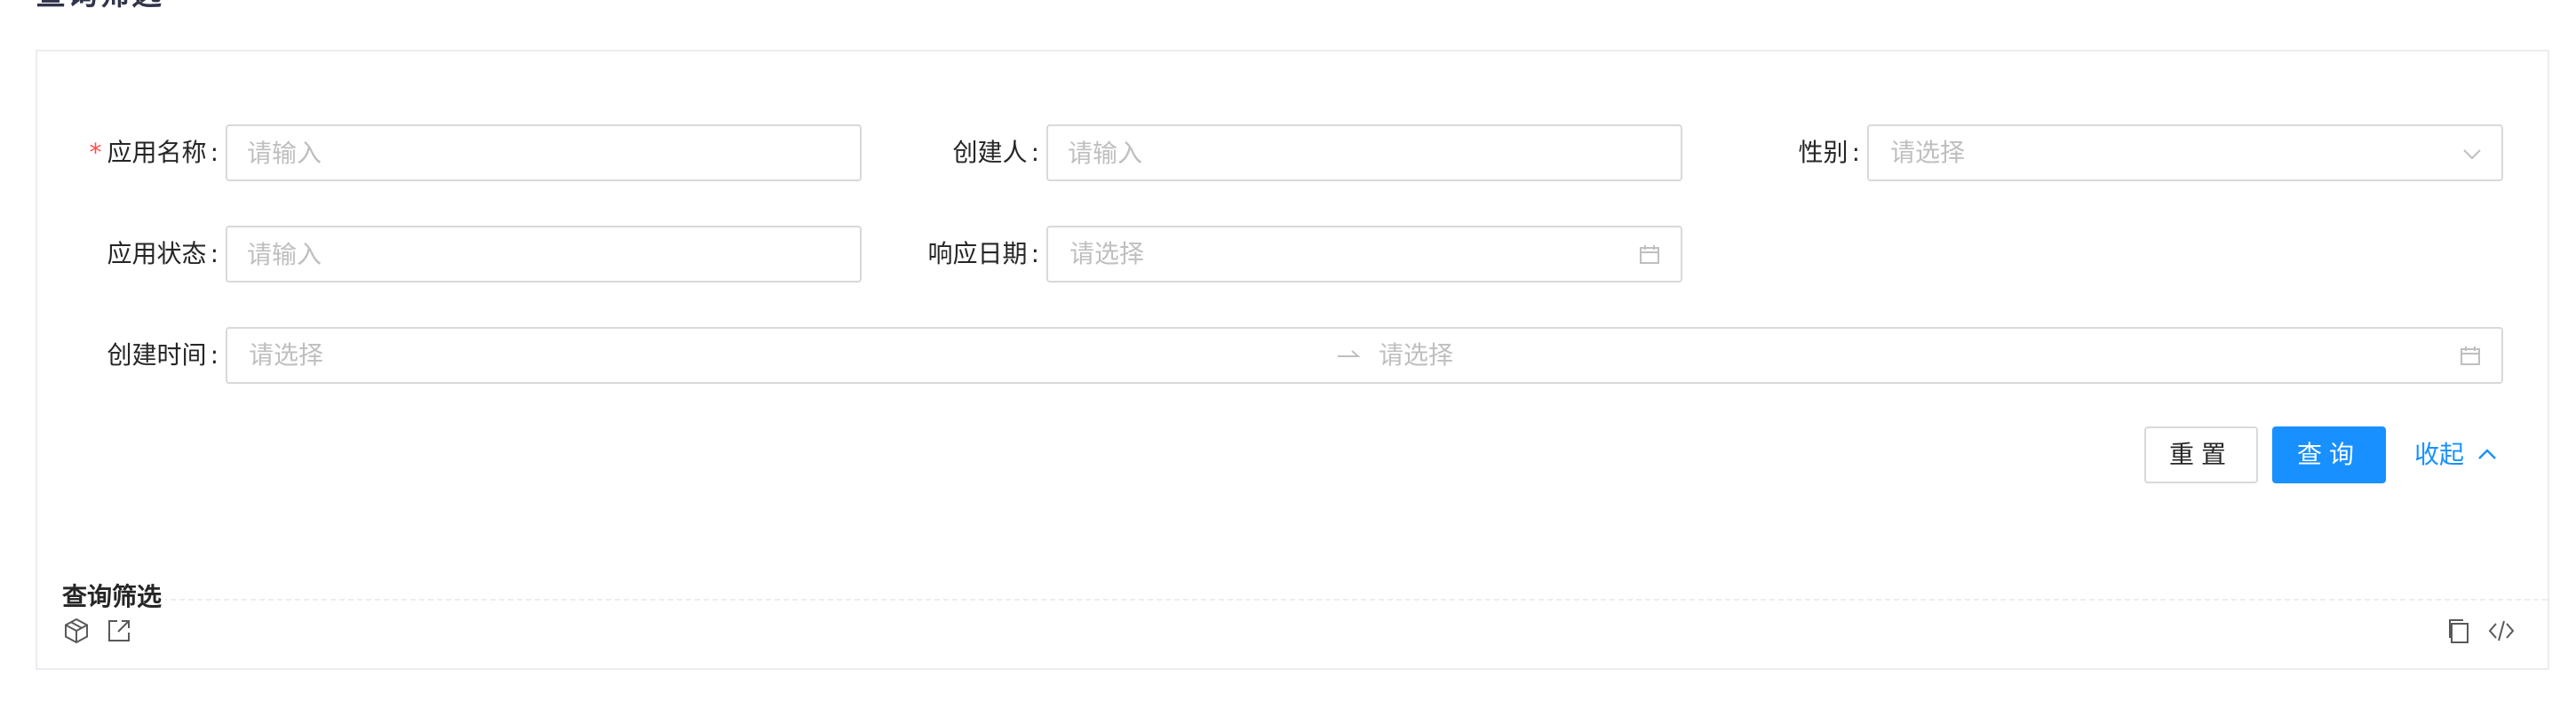 The image size is (2576, 725). What do you see at coordinates (114, 595) in the screenshot?
I see `demo-title: 查询筛选` at bounding box center [114, 595].